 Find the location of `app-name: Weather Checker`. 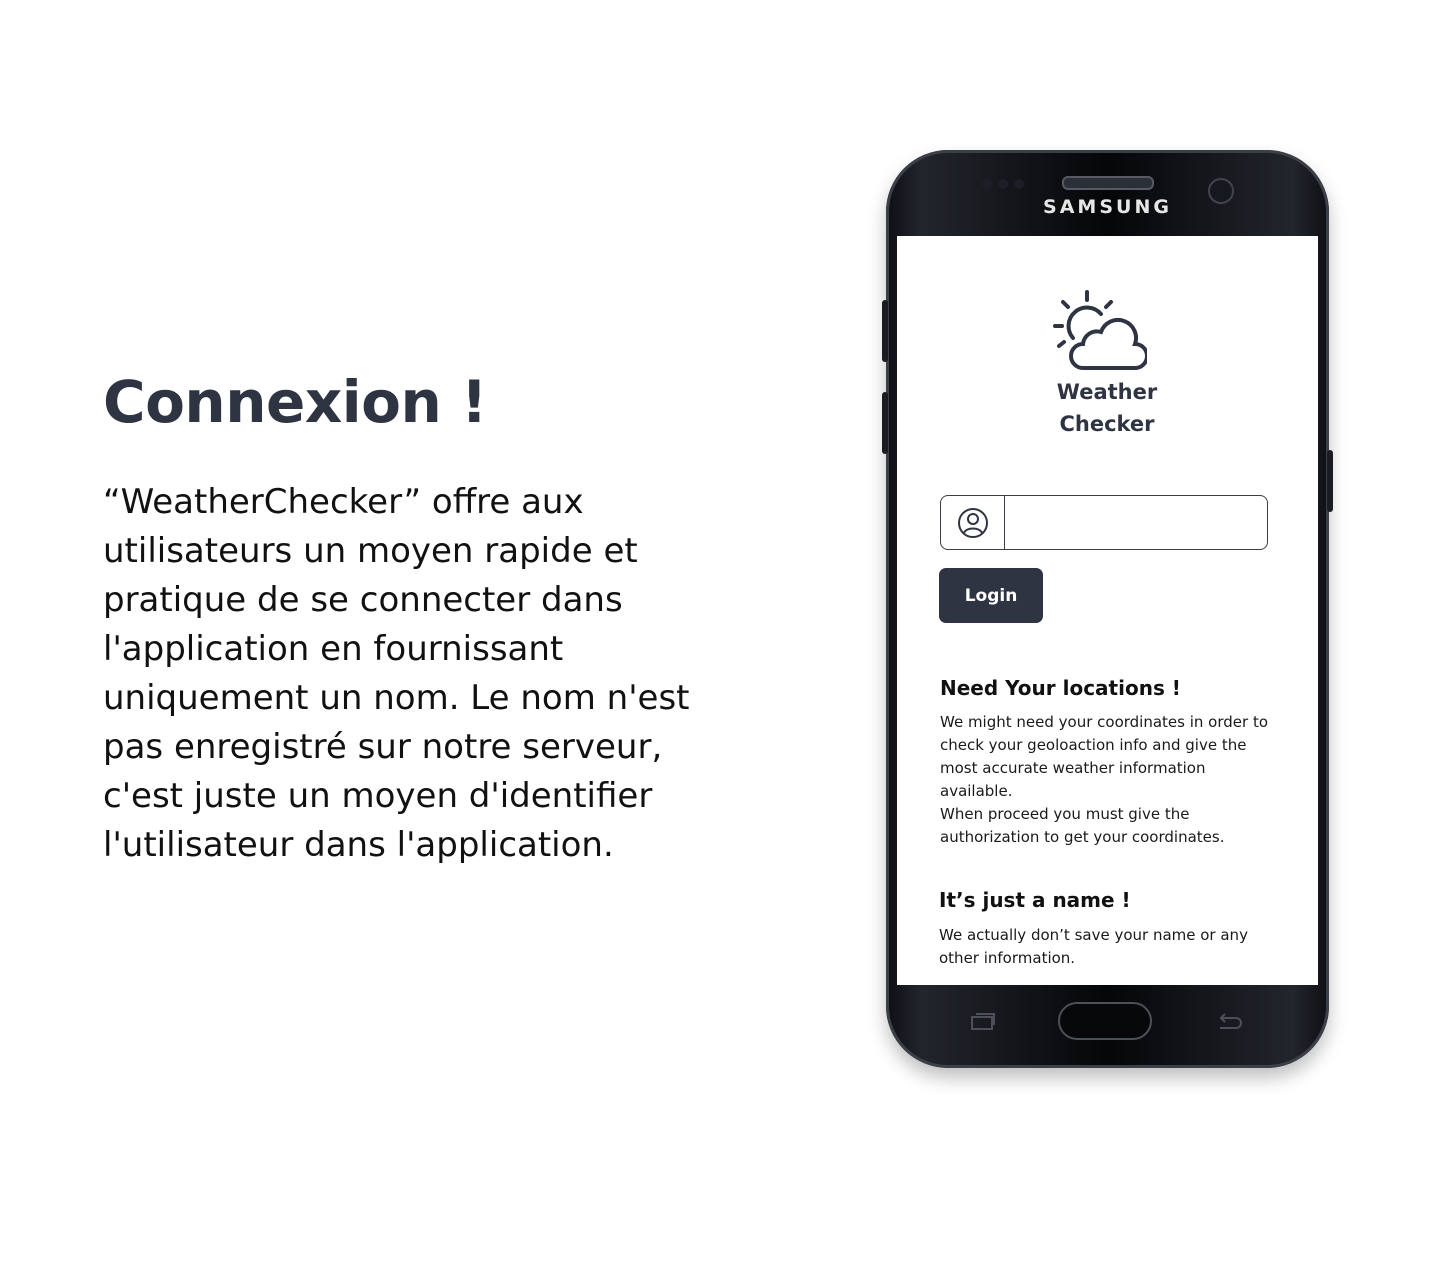

app-name: Weather Checker is located at coordinates (1107, 408).